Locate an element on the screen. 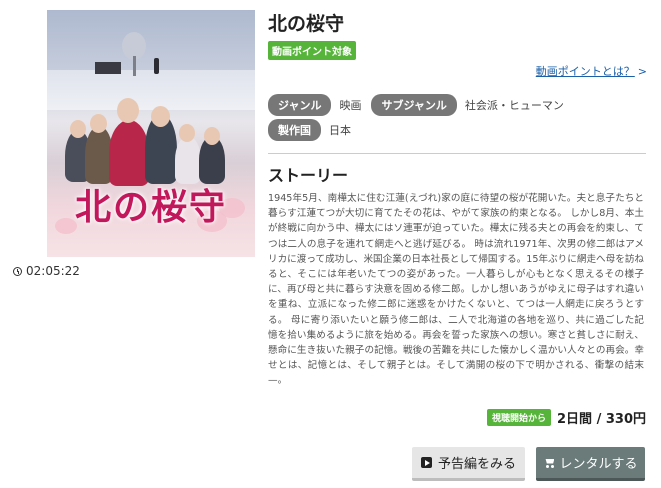 This screenshot has width=661, height=488. poster-snowfield is located at coordinates (151, 90).